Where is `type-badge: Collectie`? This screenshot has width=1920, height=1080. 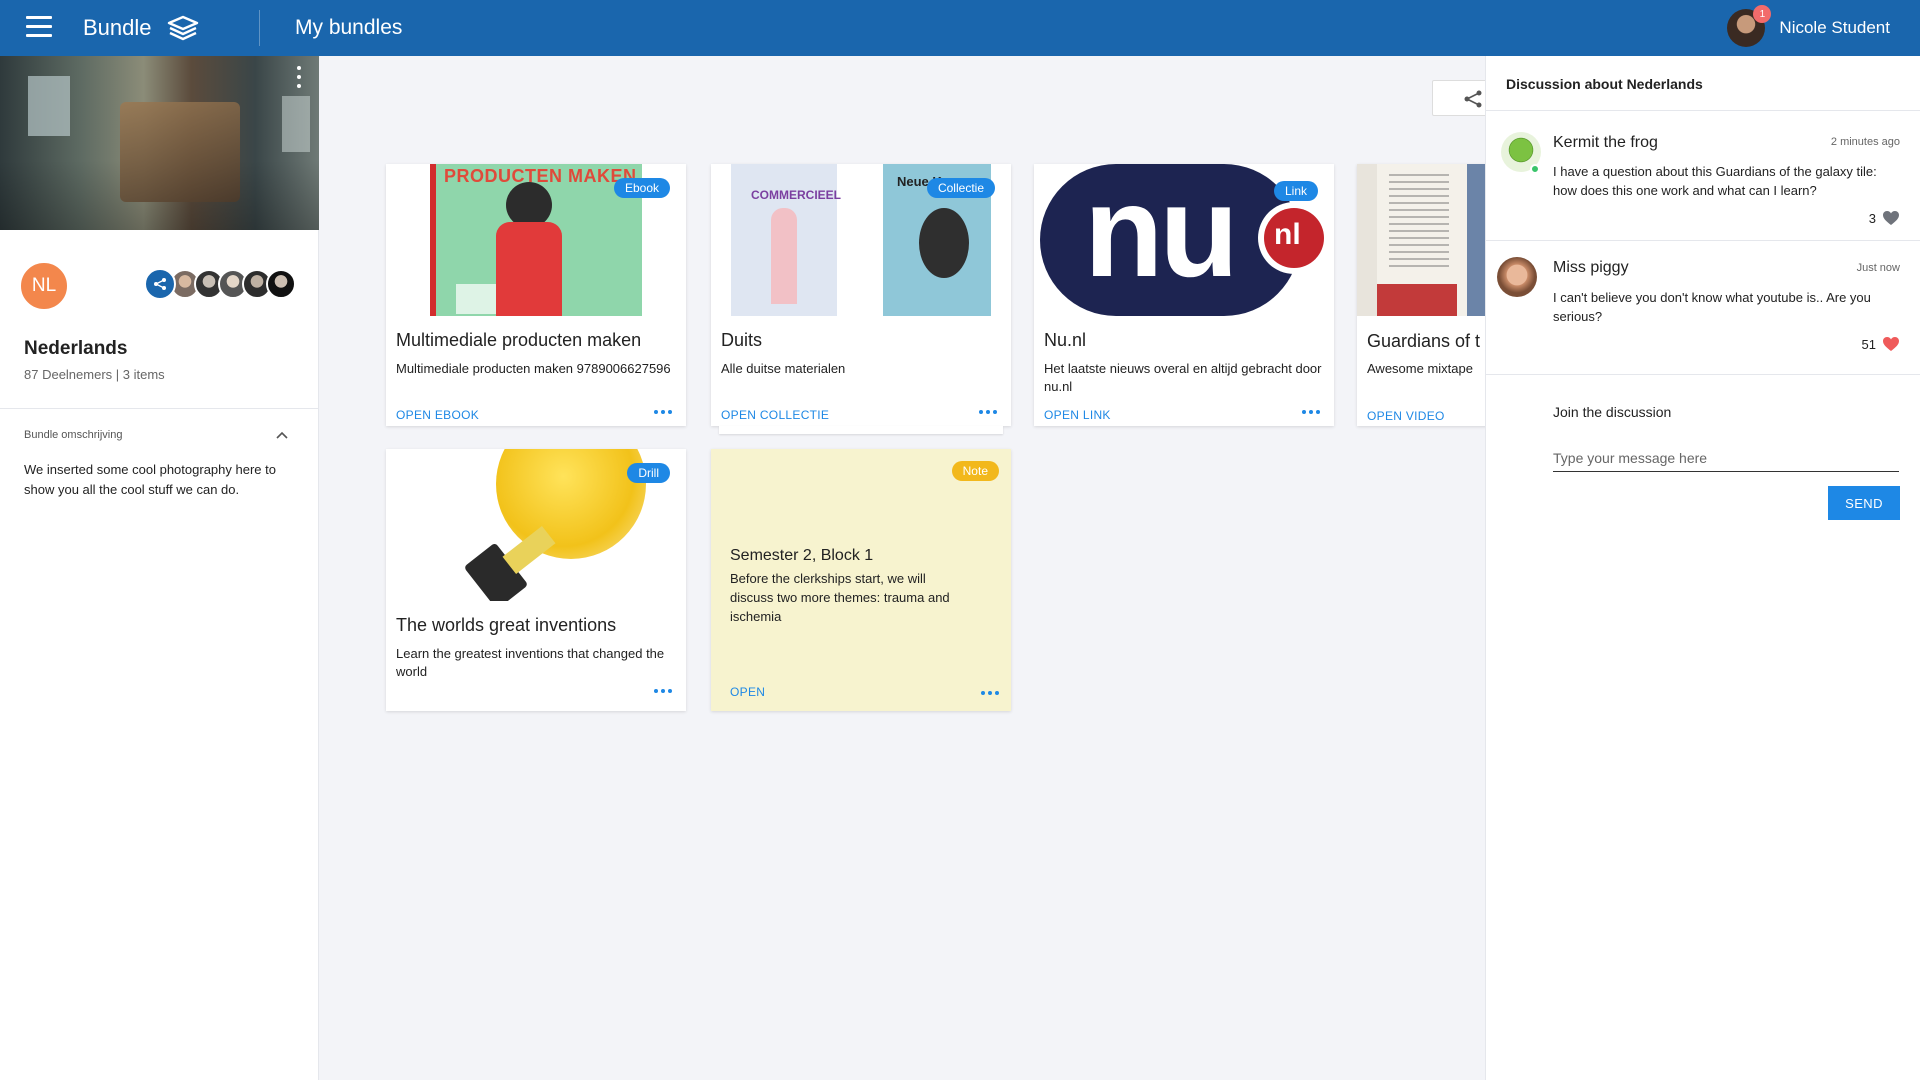 type-badge: Collectie is located at coordinates (960, 188).